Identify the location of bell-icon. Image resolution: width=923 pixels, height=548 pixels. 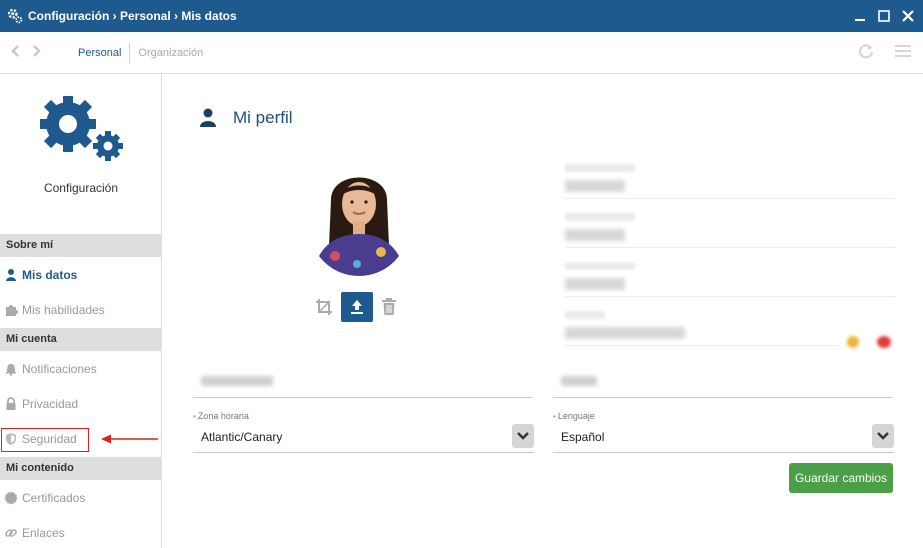
(11, 369).